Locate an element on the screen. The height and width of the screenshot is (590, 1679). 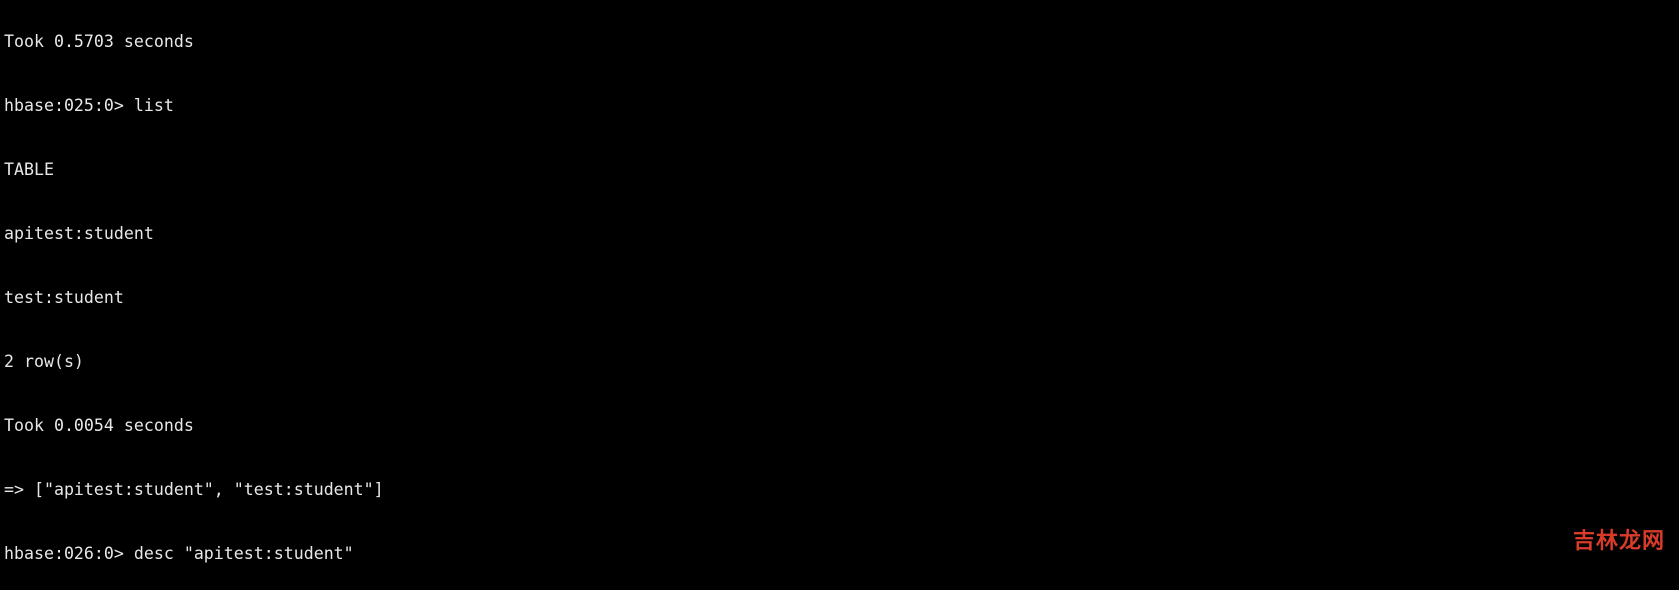
terminal-line: Took 0.0054 seconds is located at coordinates (99, 425).